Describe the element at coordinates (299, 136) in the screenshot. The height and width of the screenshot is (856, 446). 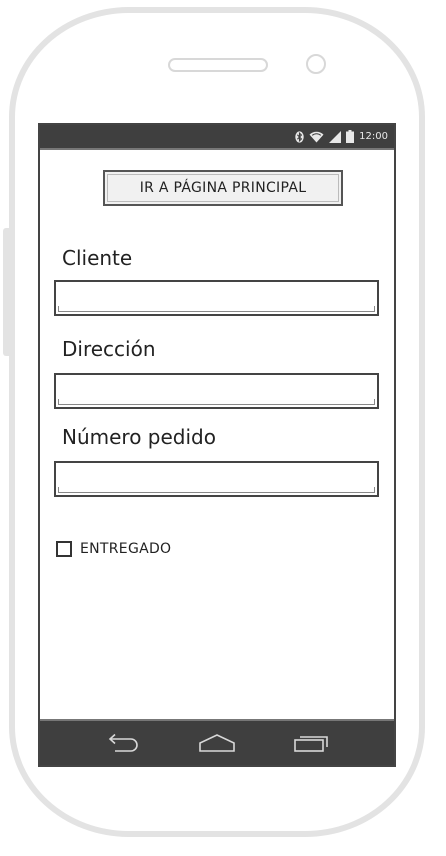
I see `bluetooth-icon` at that location.